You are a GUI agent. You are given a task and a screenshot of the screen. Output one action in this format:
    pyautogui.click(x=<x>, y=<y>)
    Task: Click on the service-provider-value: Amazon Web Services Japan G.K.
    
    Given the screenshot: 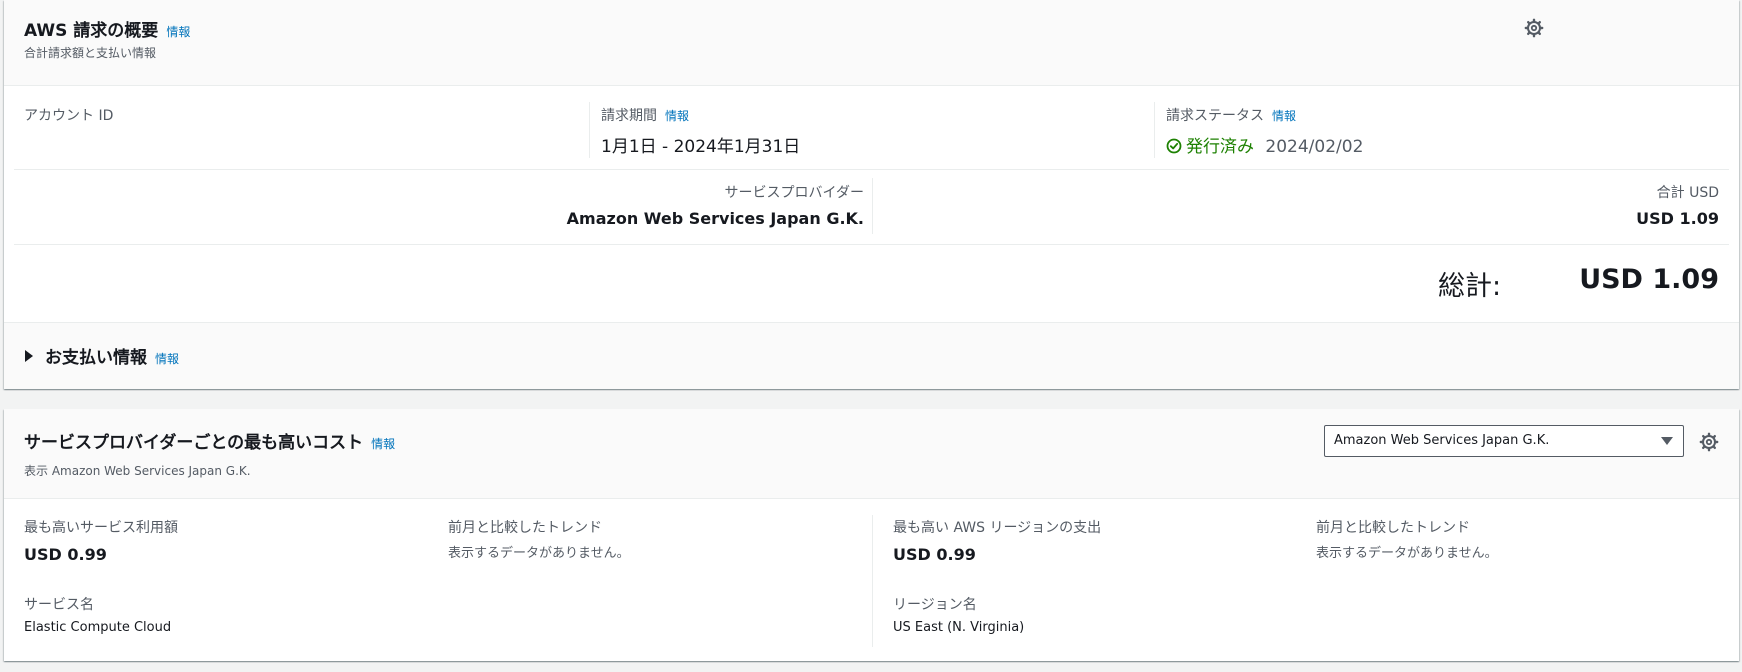 What is the action you would take?
    pyautogui.click(x=715, y=218)
    